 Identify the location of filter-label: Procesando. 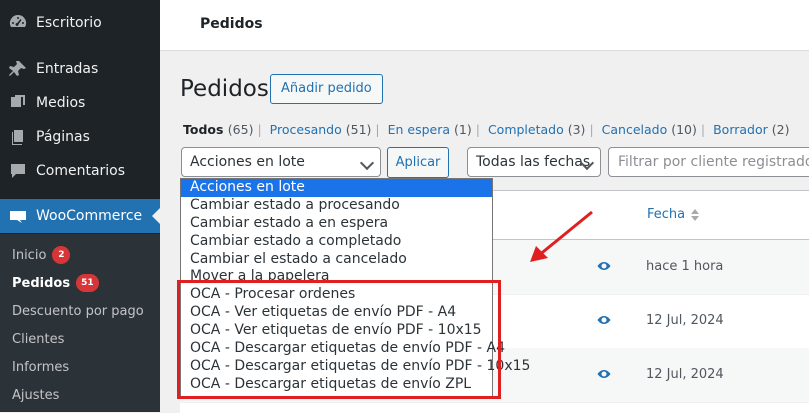
(305, 129).